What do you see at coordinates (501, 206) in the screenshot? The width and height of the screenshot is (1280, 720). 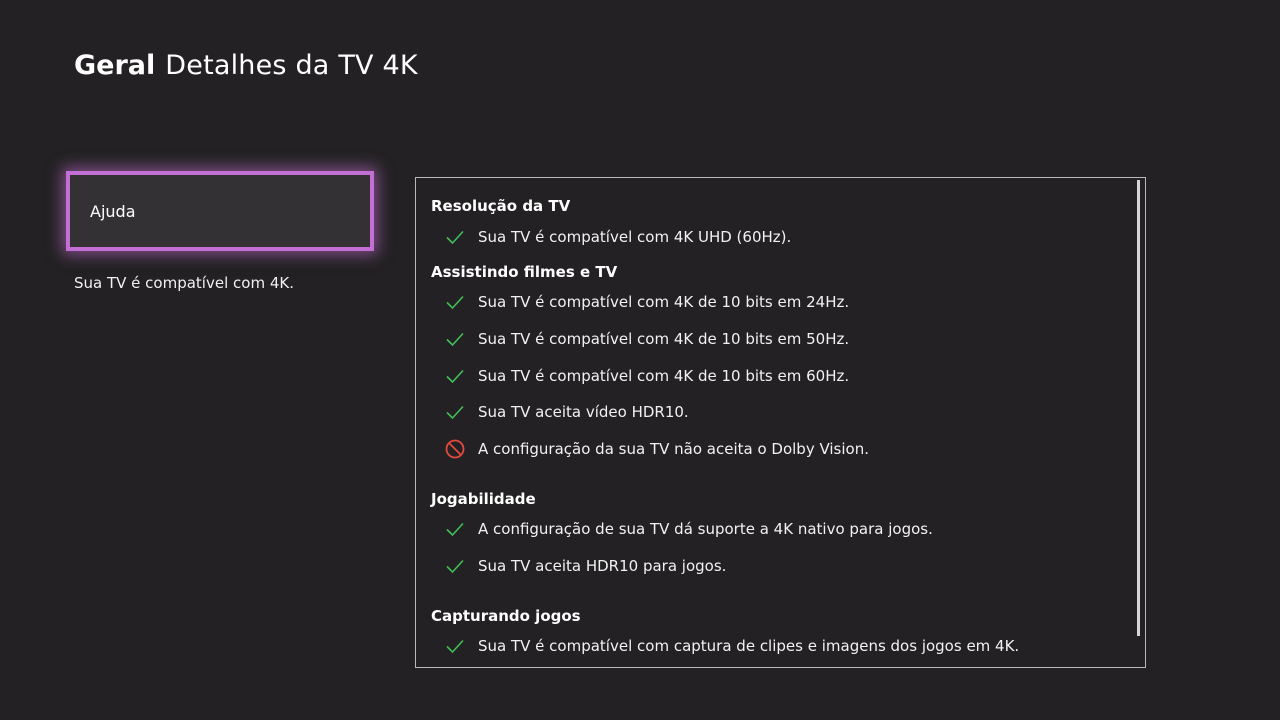 I see `section-heading-resolution: Resolução da TV` at bounding box center [501, 206].